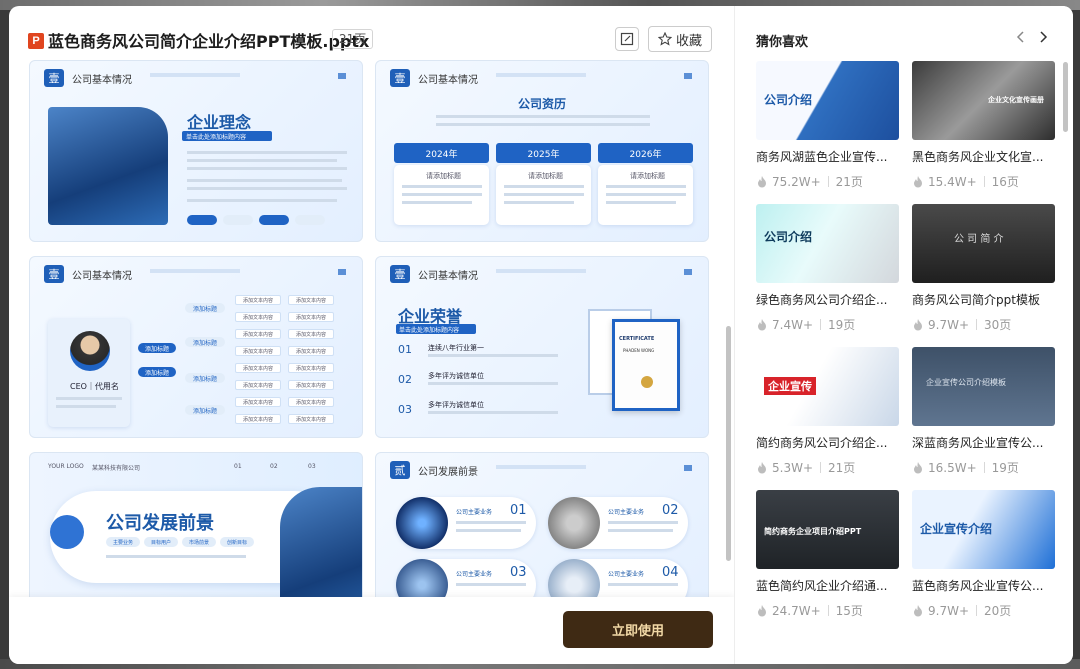 The width and height of the screenshot is (1080, 669). What do you see at coordinates (371, 33) in the screenshot?
I see `preview-header: P 蓝色商务风公司简介企业介绍PPT模板.pptx 21页 收藏` at bounding box center [371, 33].